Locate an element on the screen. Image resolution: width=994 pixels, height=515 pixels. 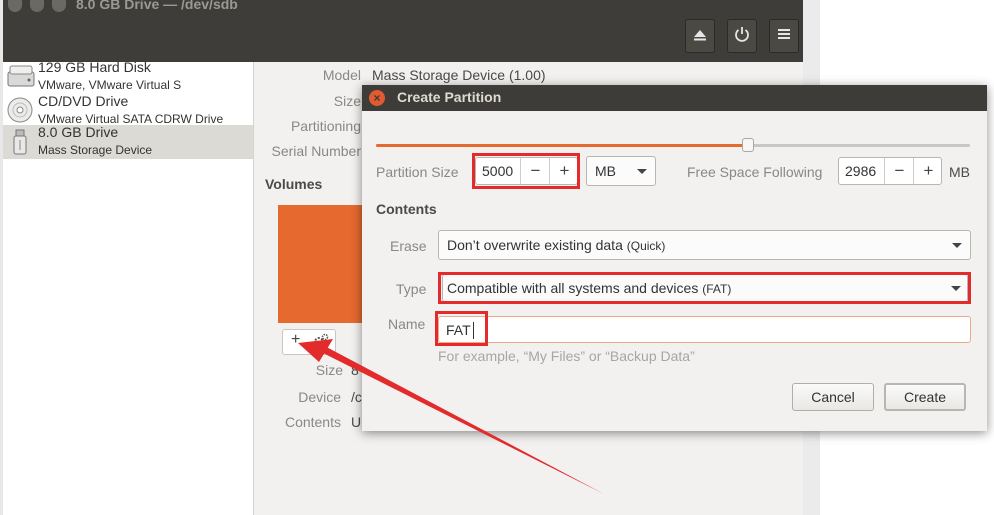
partition-size-slider is located at coordinates (673, 145).